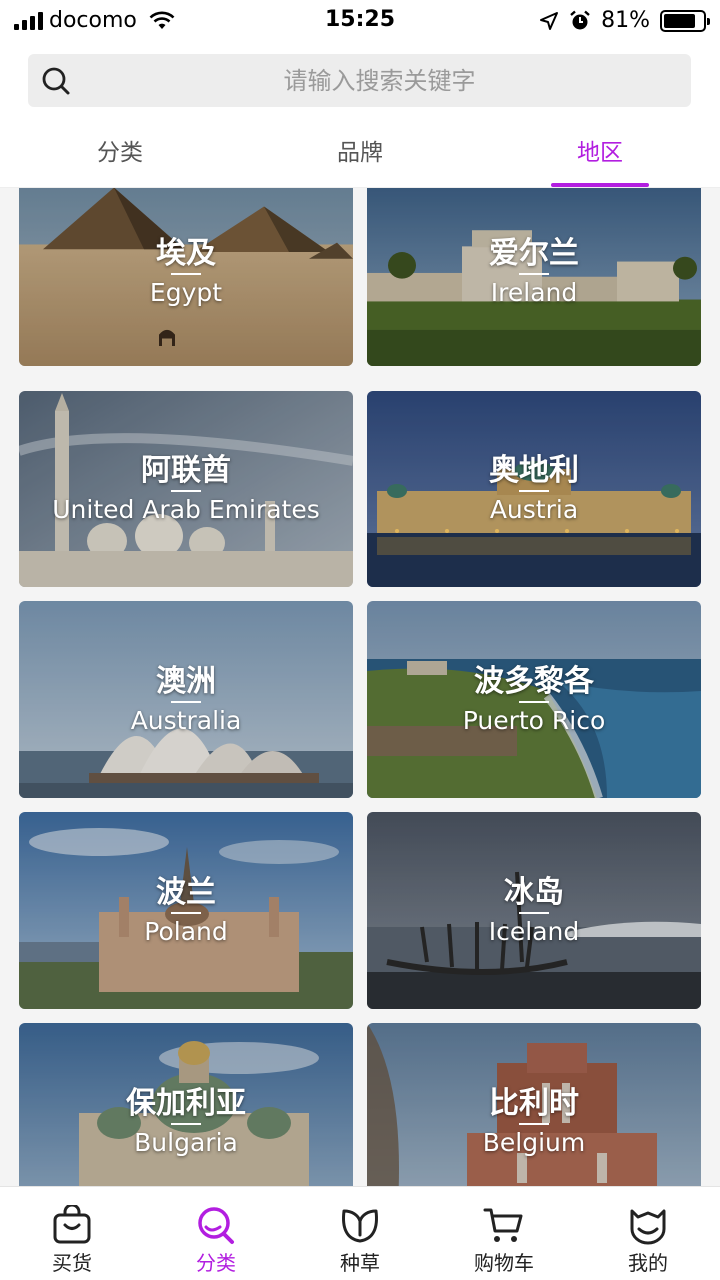  Describe the element at coordinates (186, 470) in the screenshot. I see `region-name-zh: 阿联酋` at that location.